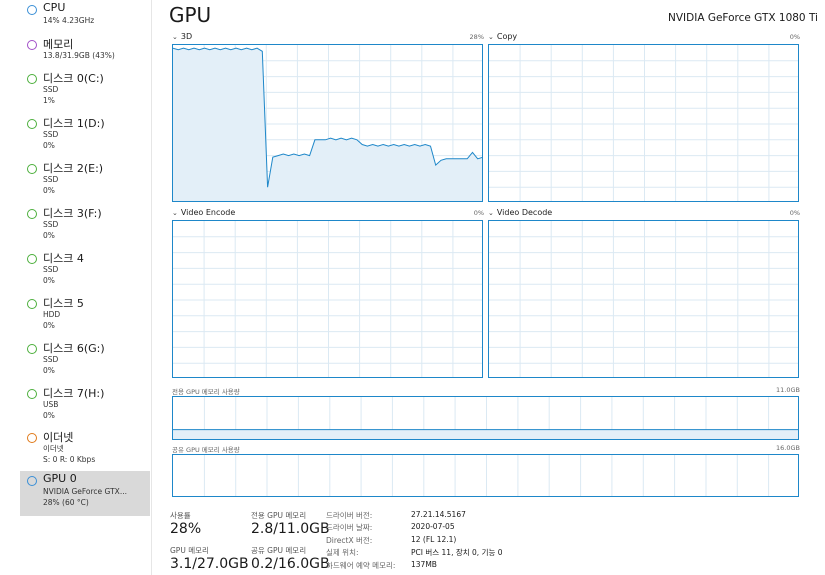 The width and height of the screenshot is (825, 575). I want to click on graph-copy, so click(643, 123).